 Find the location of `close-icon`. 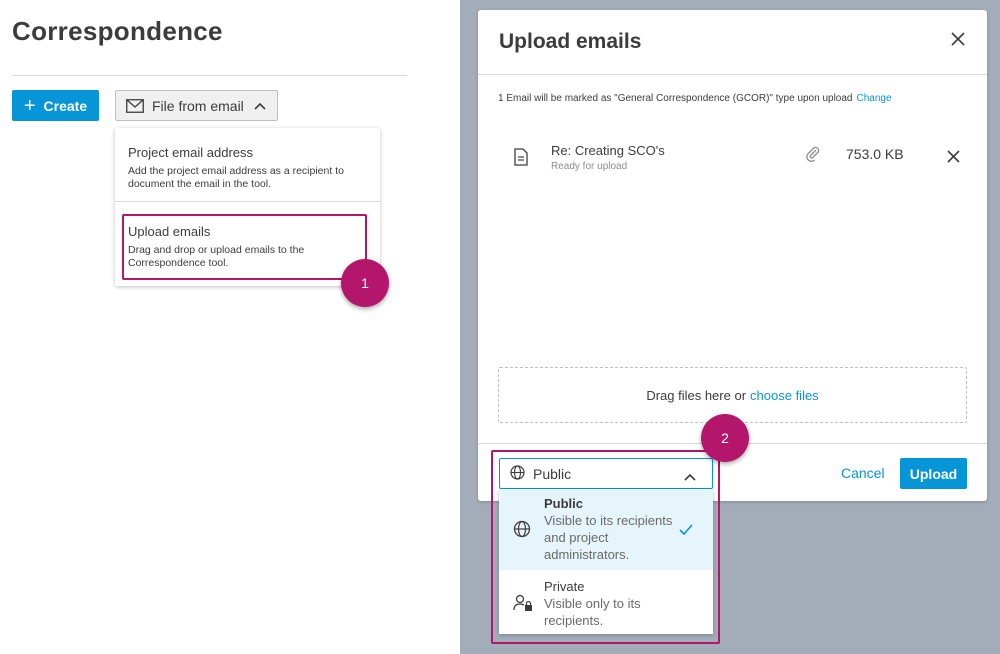

close-icon is located at coordinates (958, 41).